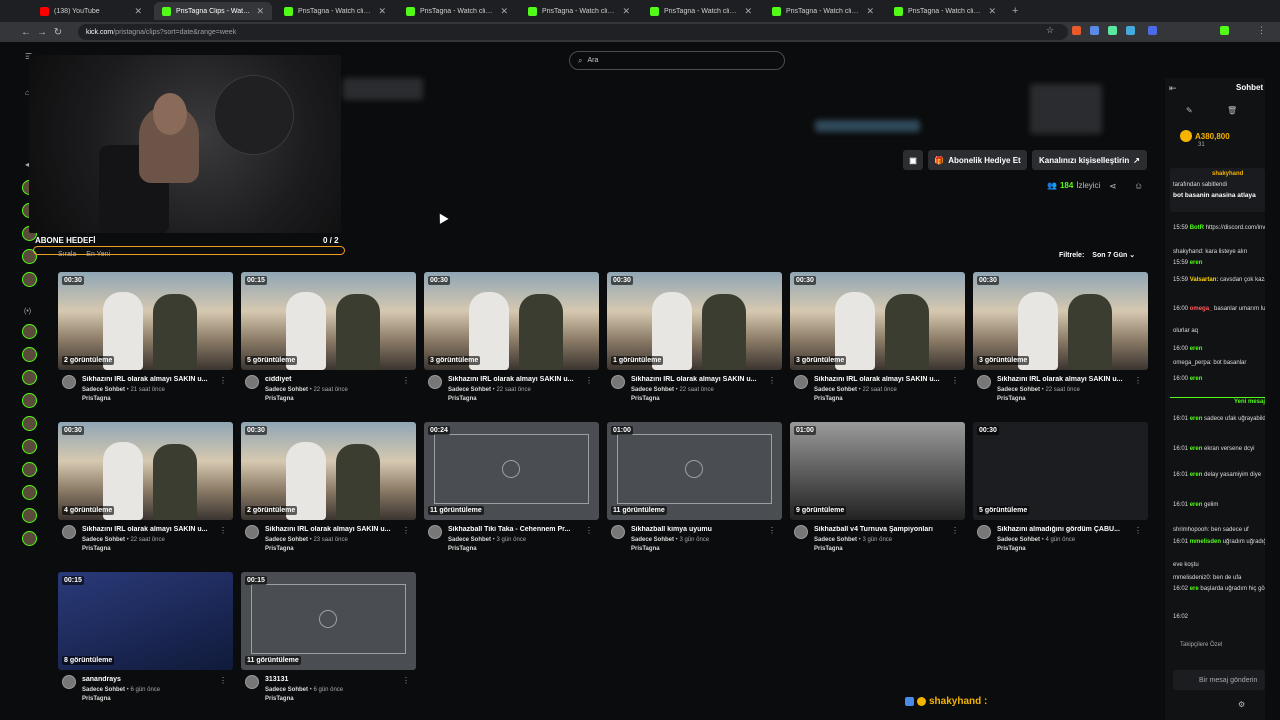 This screenshot has height=720, width=1280. Describe the element at coordinates (1241, 704) in the screenshot. I see `settings-icon: ⚙` at that location.